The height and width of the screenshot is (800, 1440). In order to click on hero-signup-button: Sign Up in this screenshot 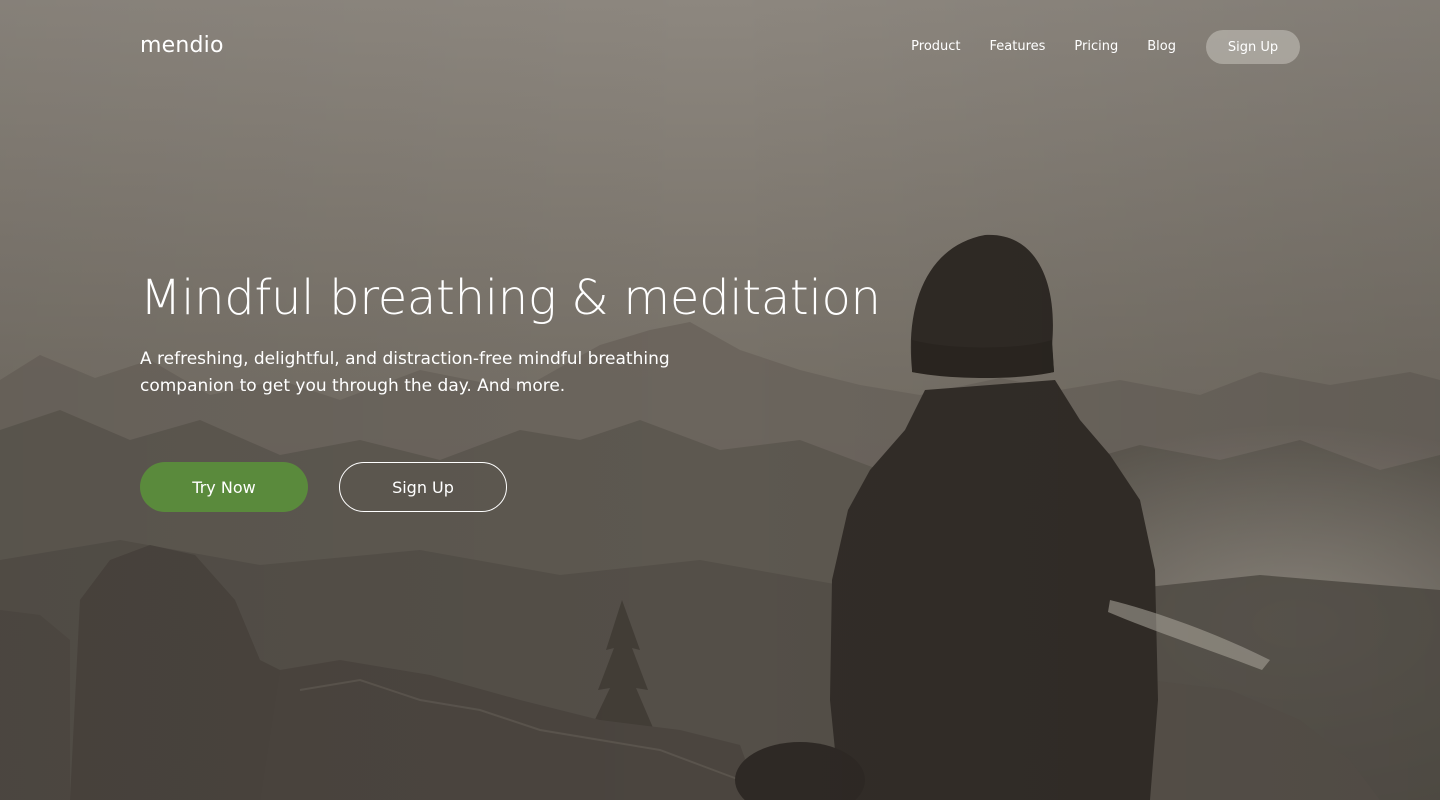, I will do `click(423, 487)`.